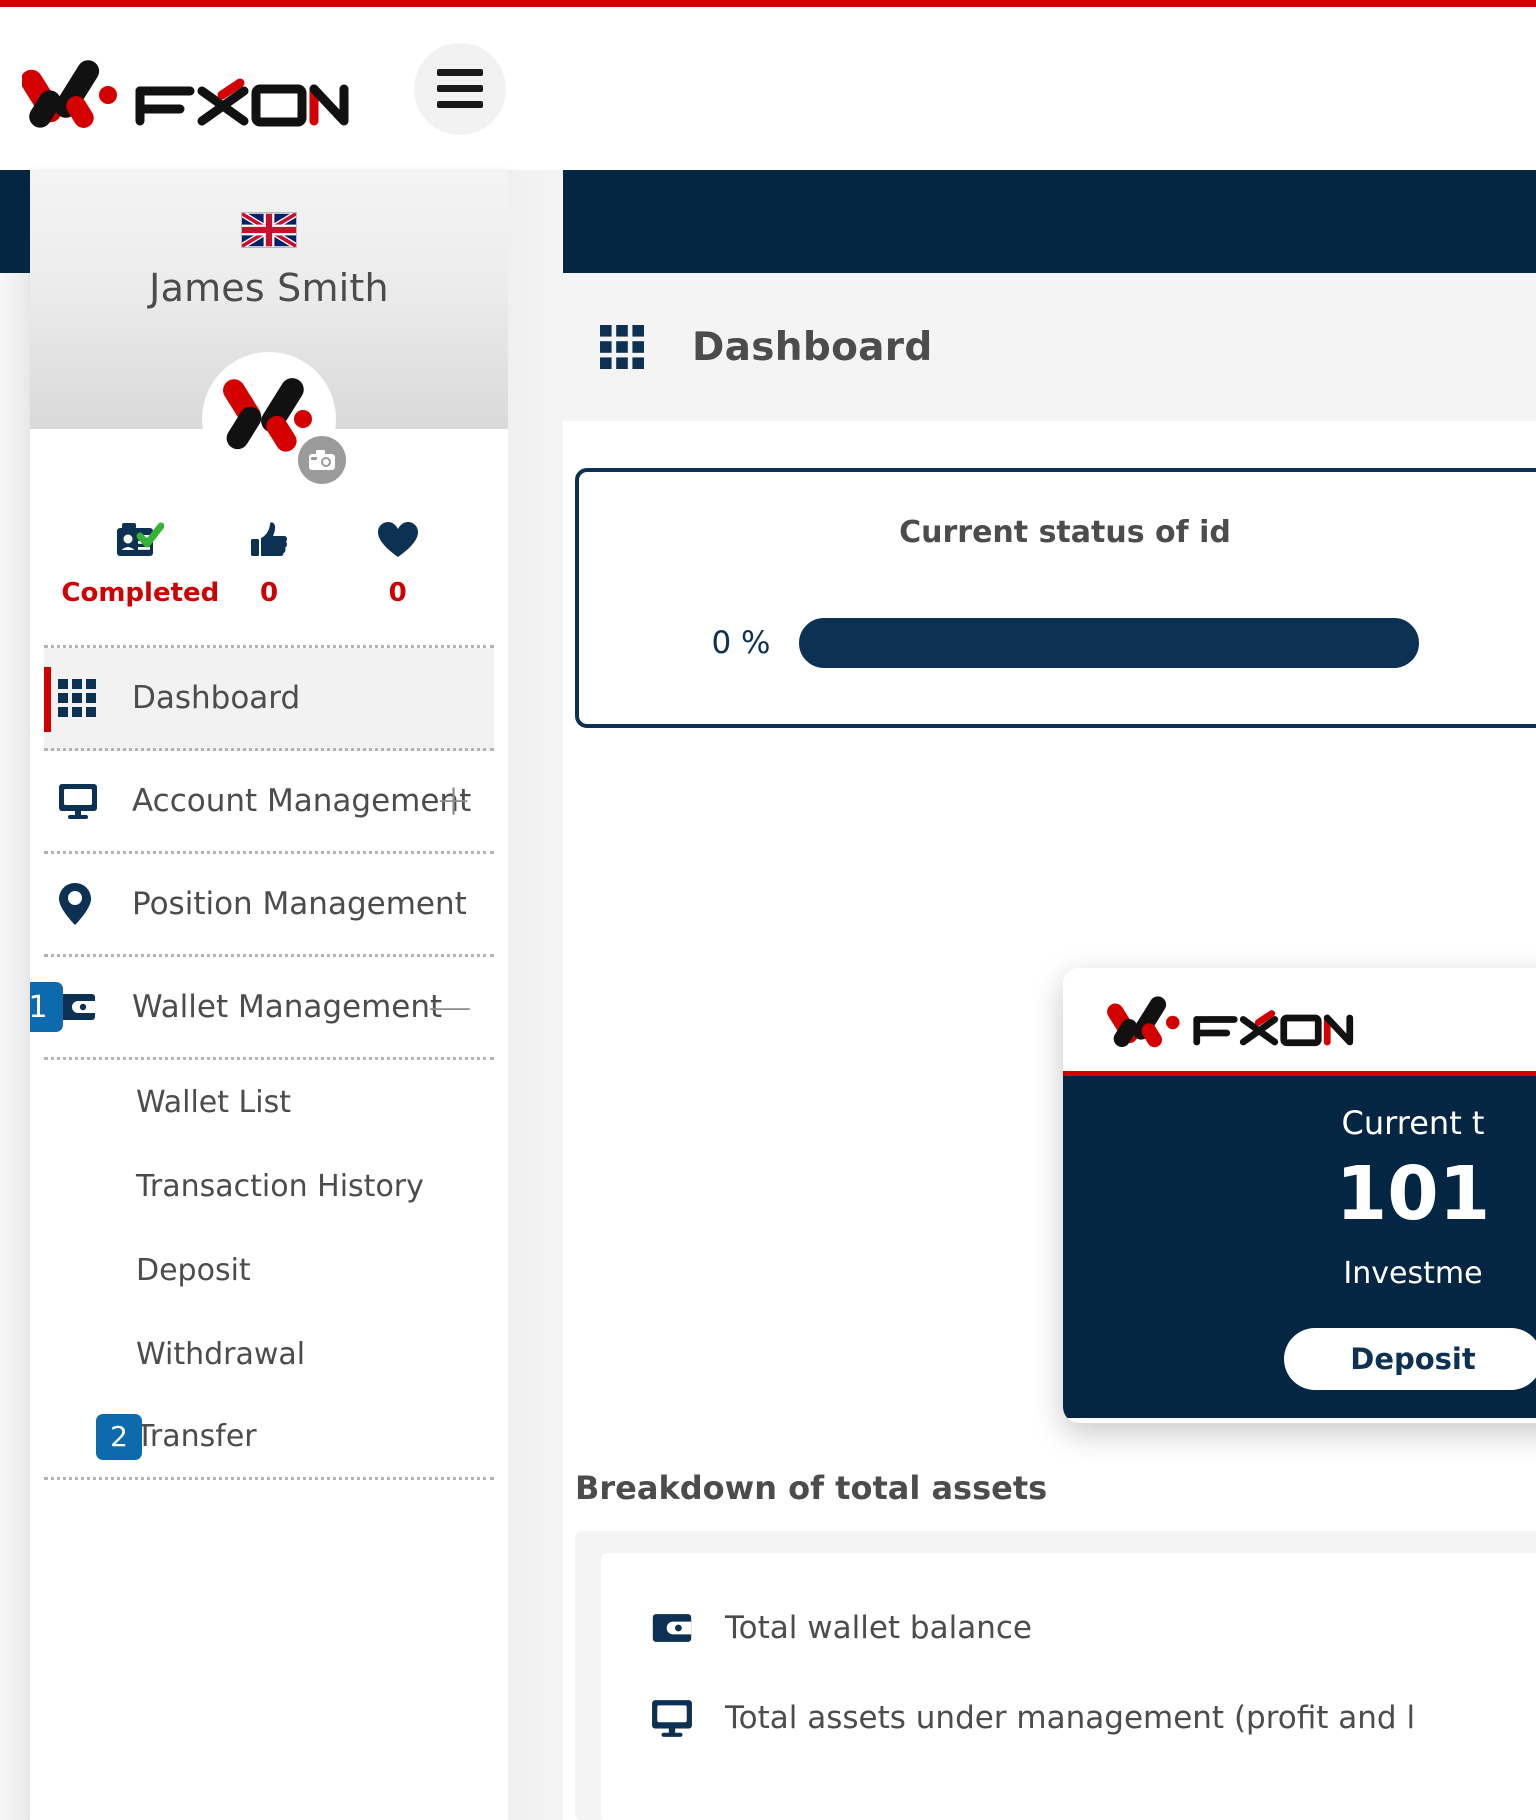 The width and height of the screenshot is (1536, 1820). What do you see at coordinates (287, 1007) in the screenshot?
I see `sidebar-item-label: Wallet Management` at bounding box center [287, 1007].